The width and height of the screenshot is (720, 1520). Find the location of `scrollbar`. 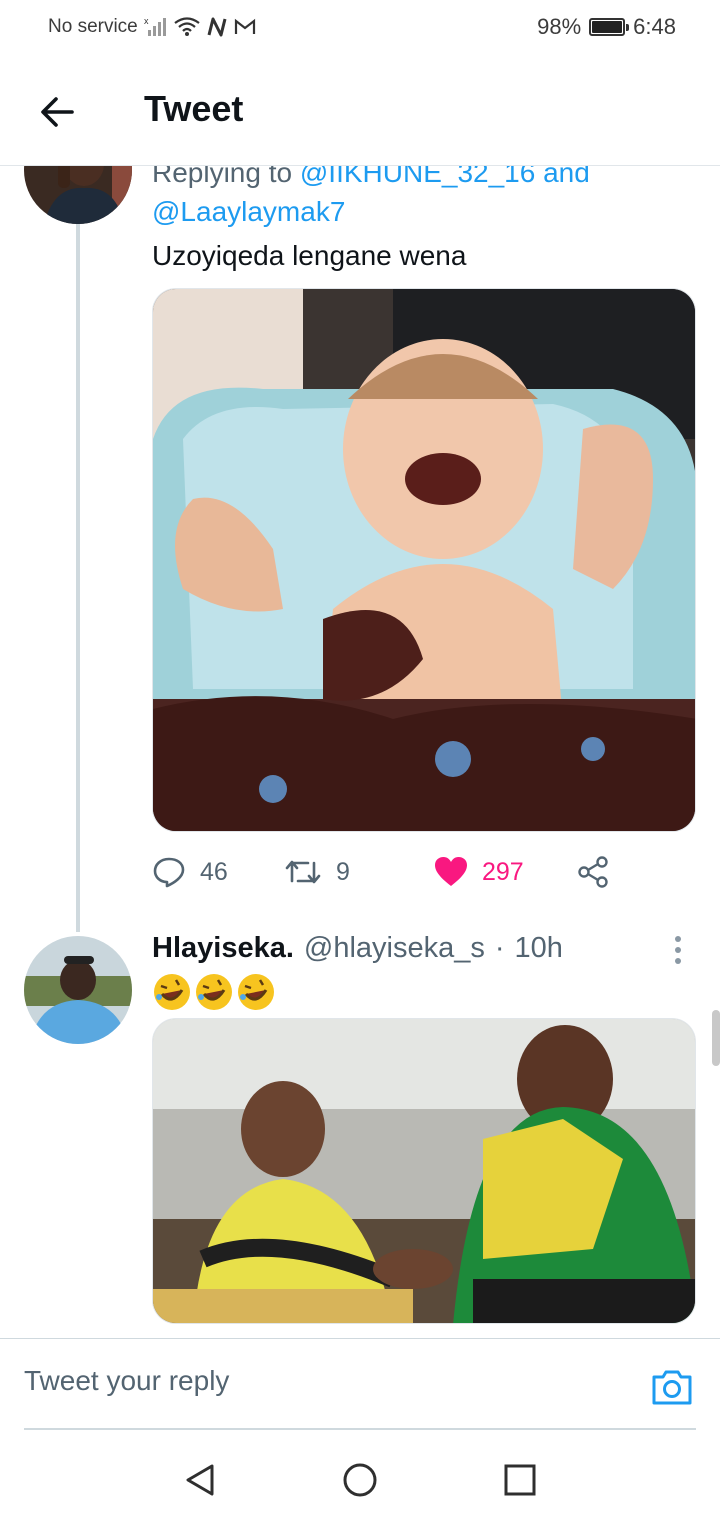

scrollbar is located at coordinates (716, 1038).